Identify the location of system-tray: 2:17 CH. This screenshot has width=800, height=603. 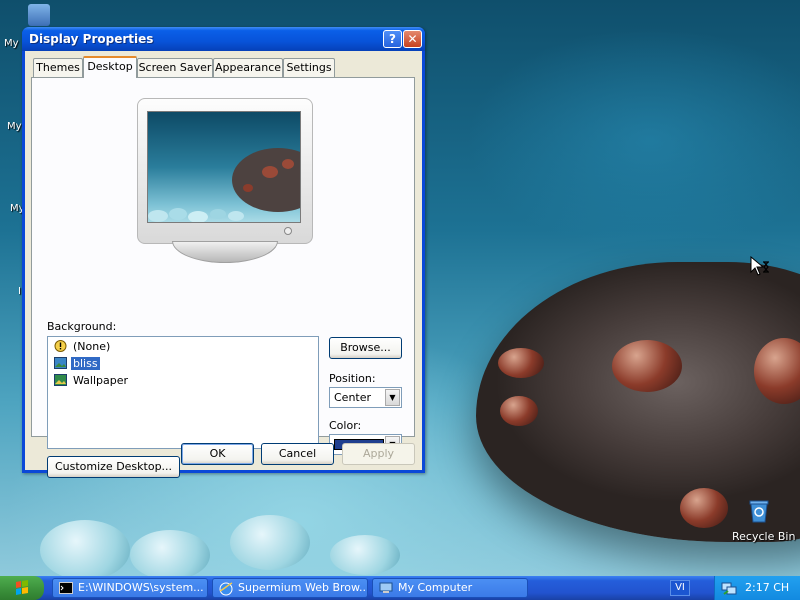
(757, 588).